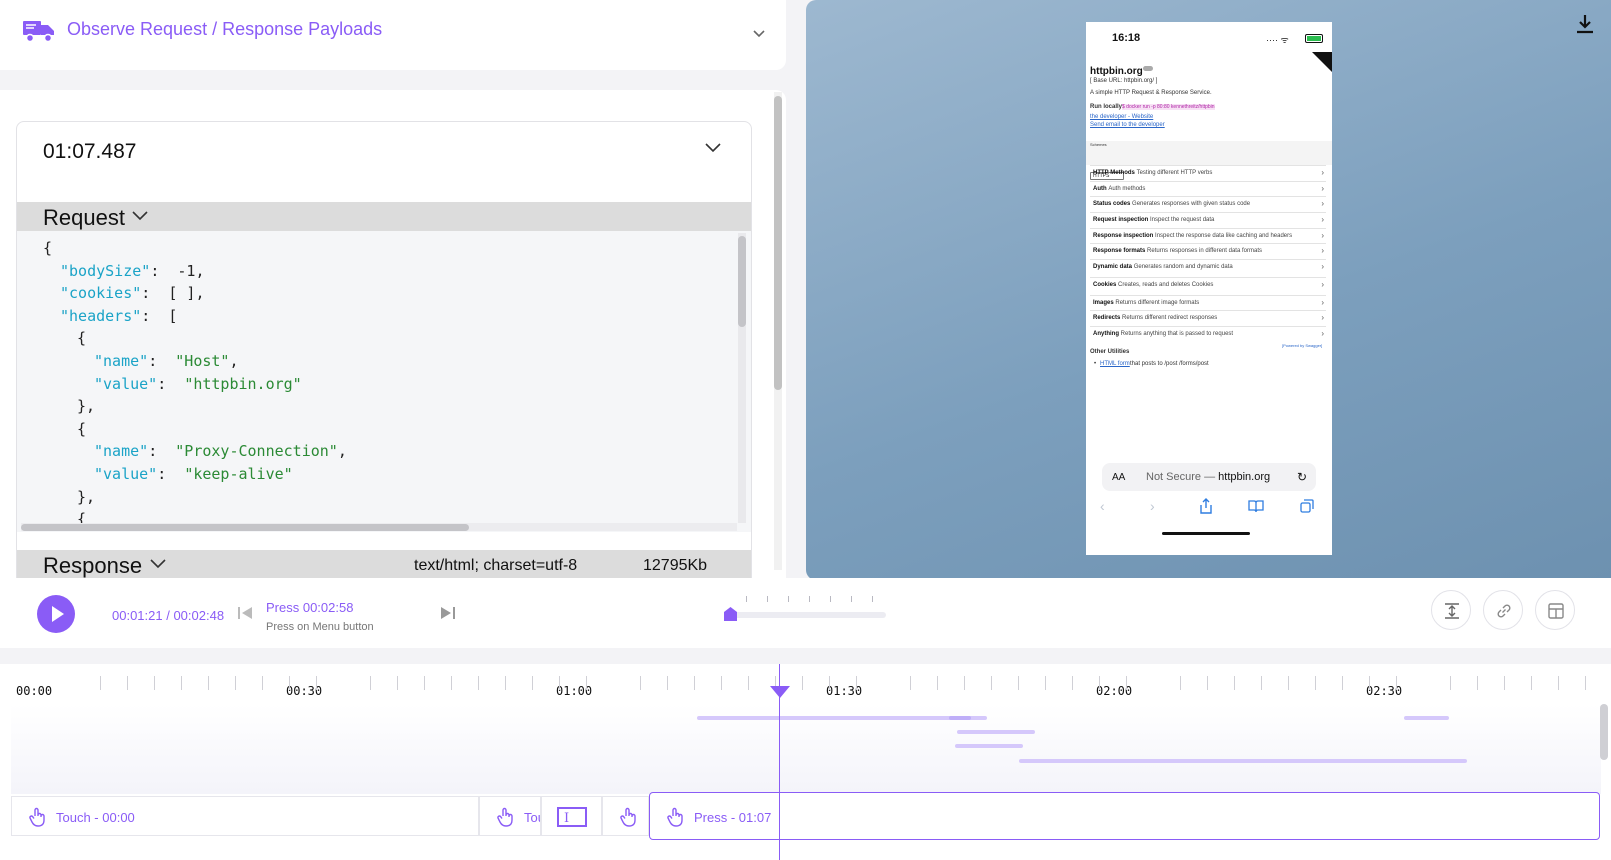 The width and height of the screenshot is (1611, 860). What do you see at coordinates (733, 817) in the screenshot?
I see `event-label: Press - 01:07` at bounding box center [733, 817].